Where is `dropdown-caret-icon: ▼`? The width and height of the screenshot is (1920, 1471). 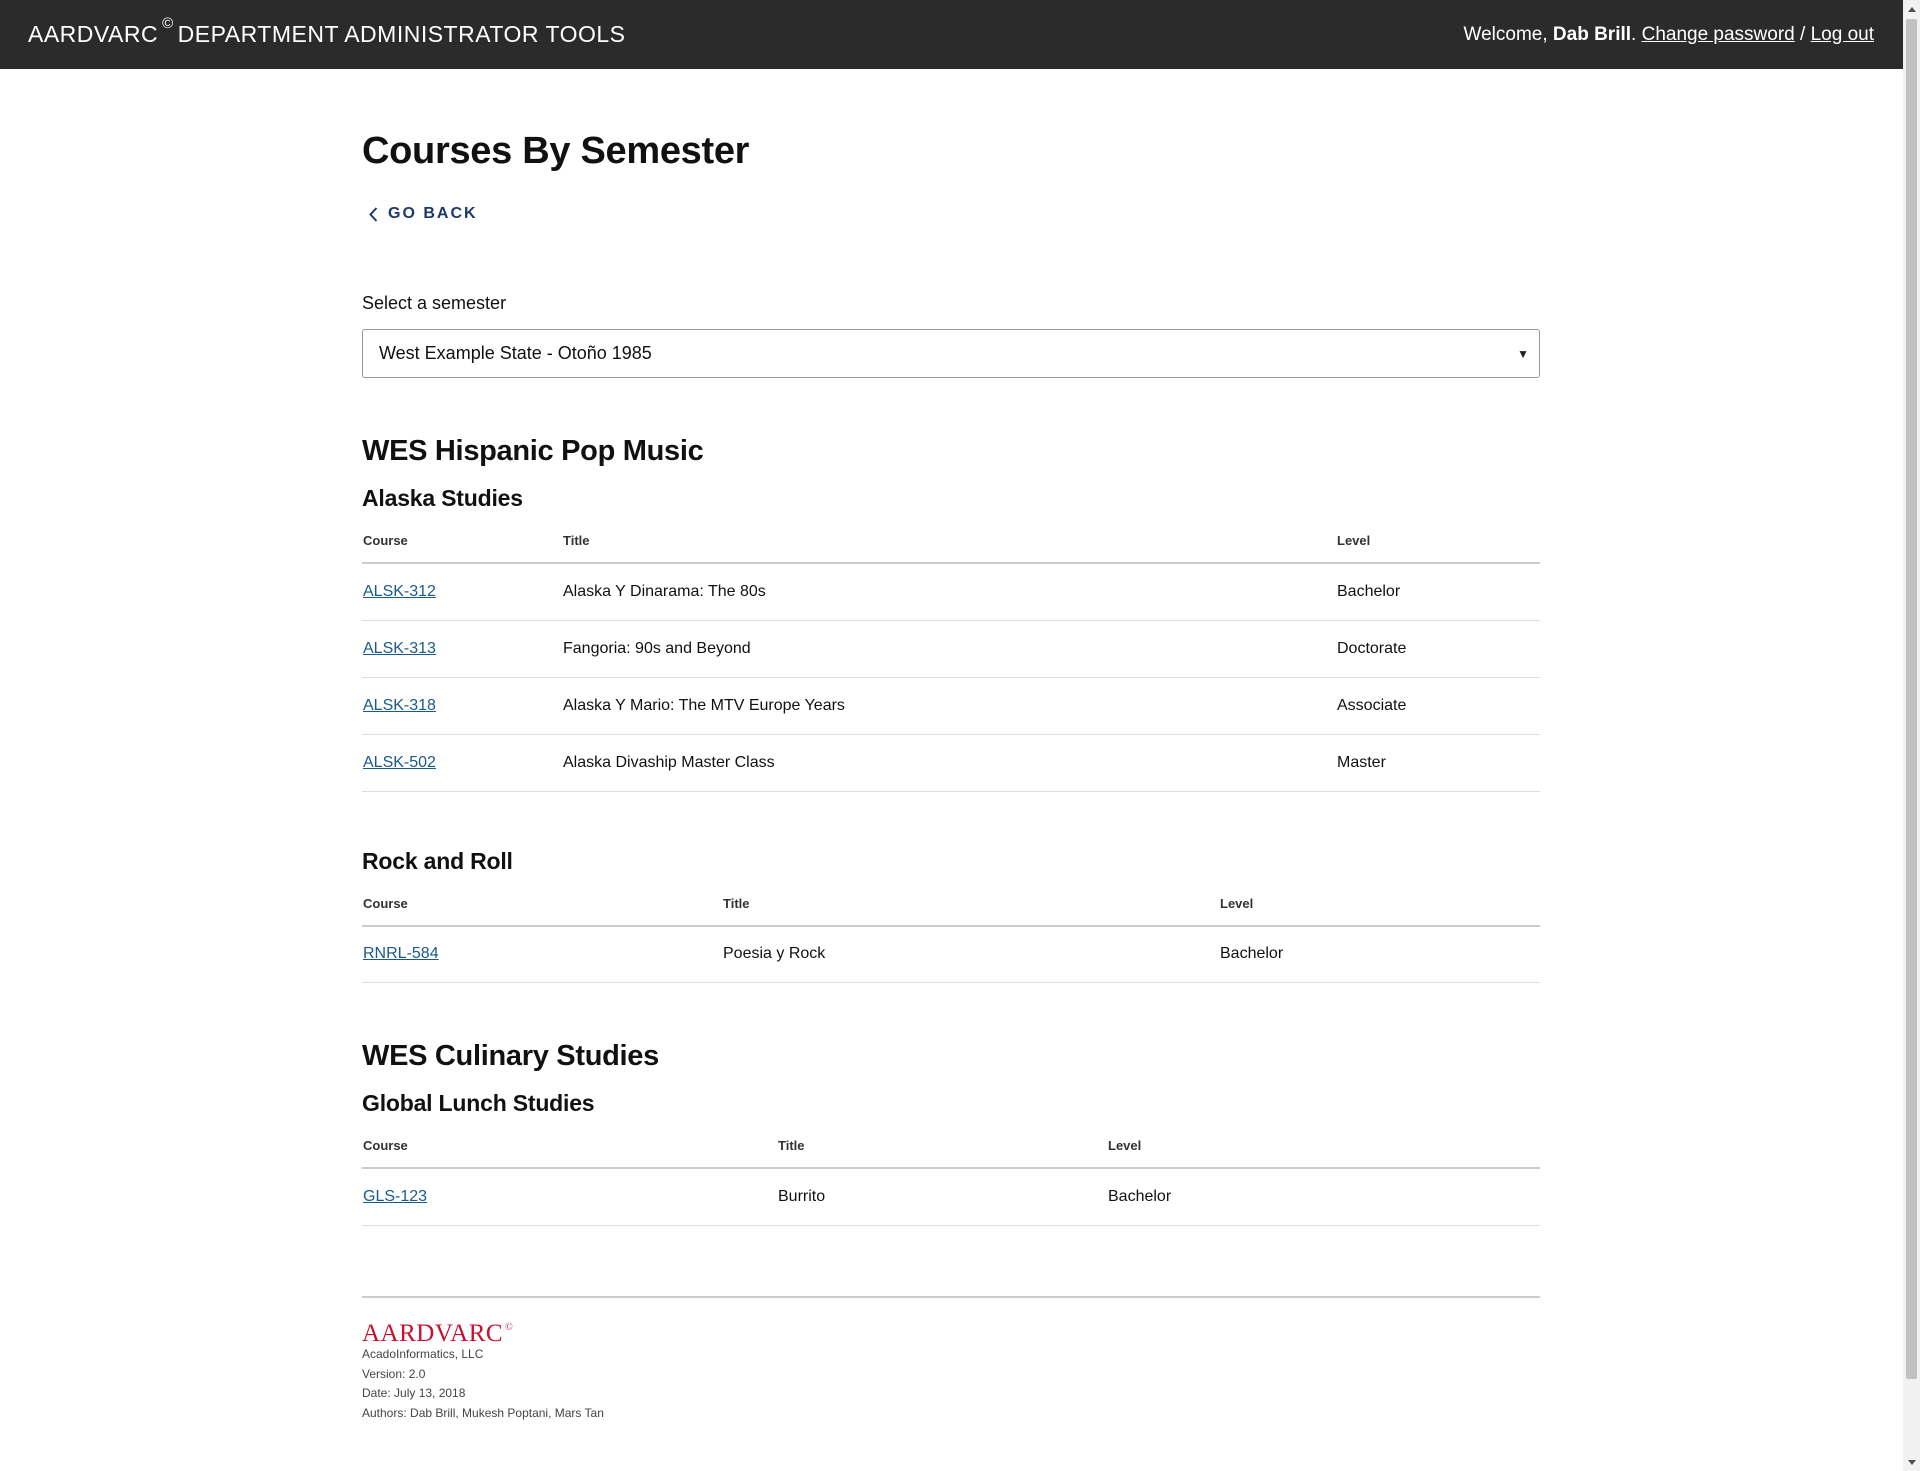
dropdown-caret-icon: ▼ is located at coordinates (1523, 353).